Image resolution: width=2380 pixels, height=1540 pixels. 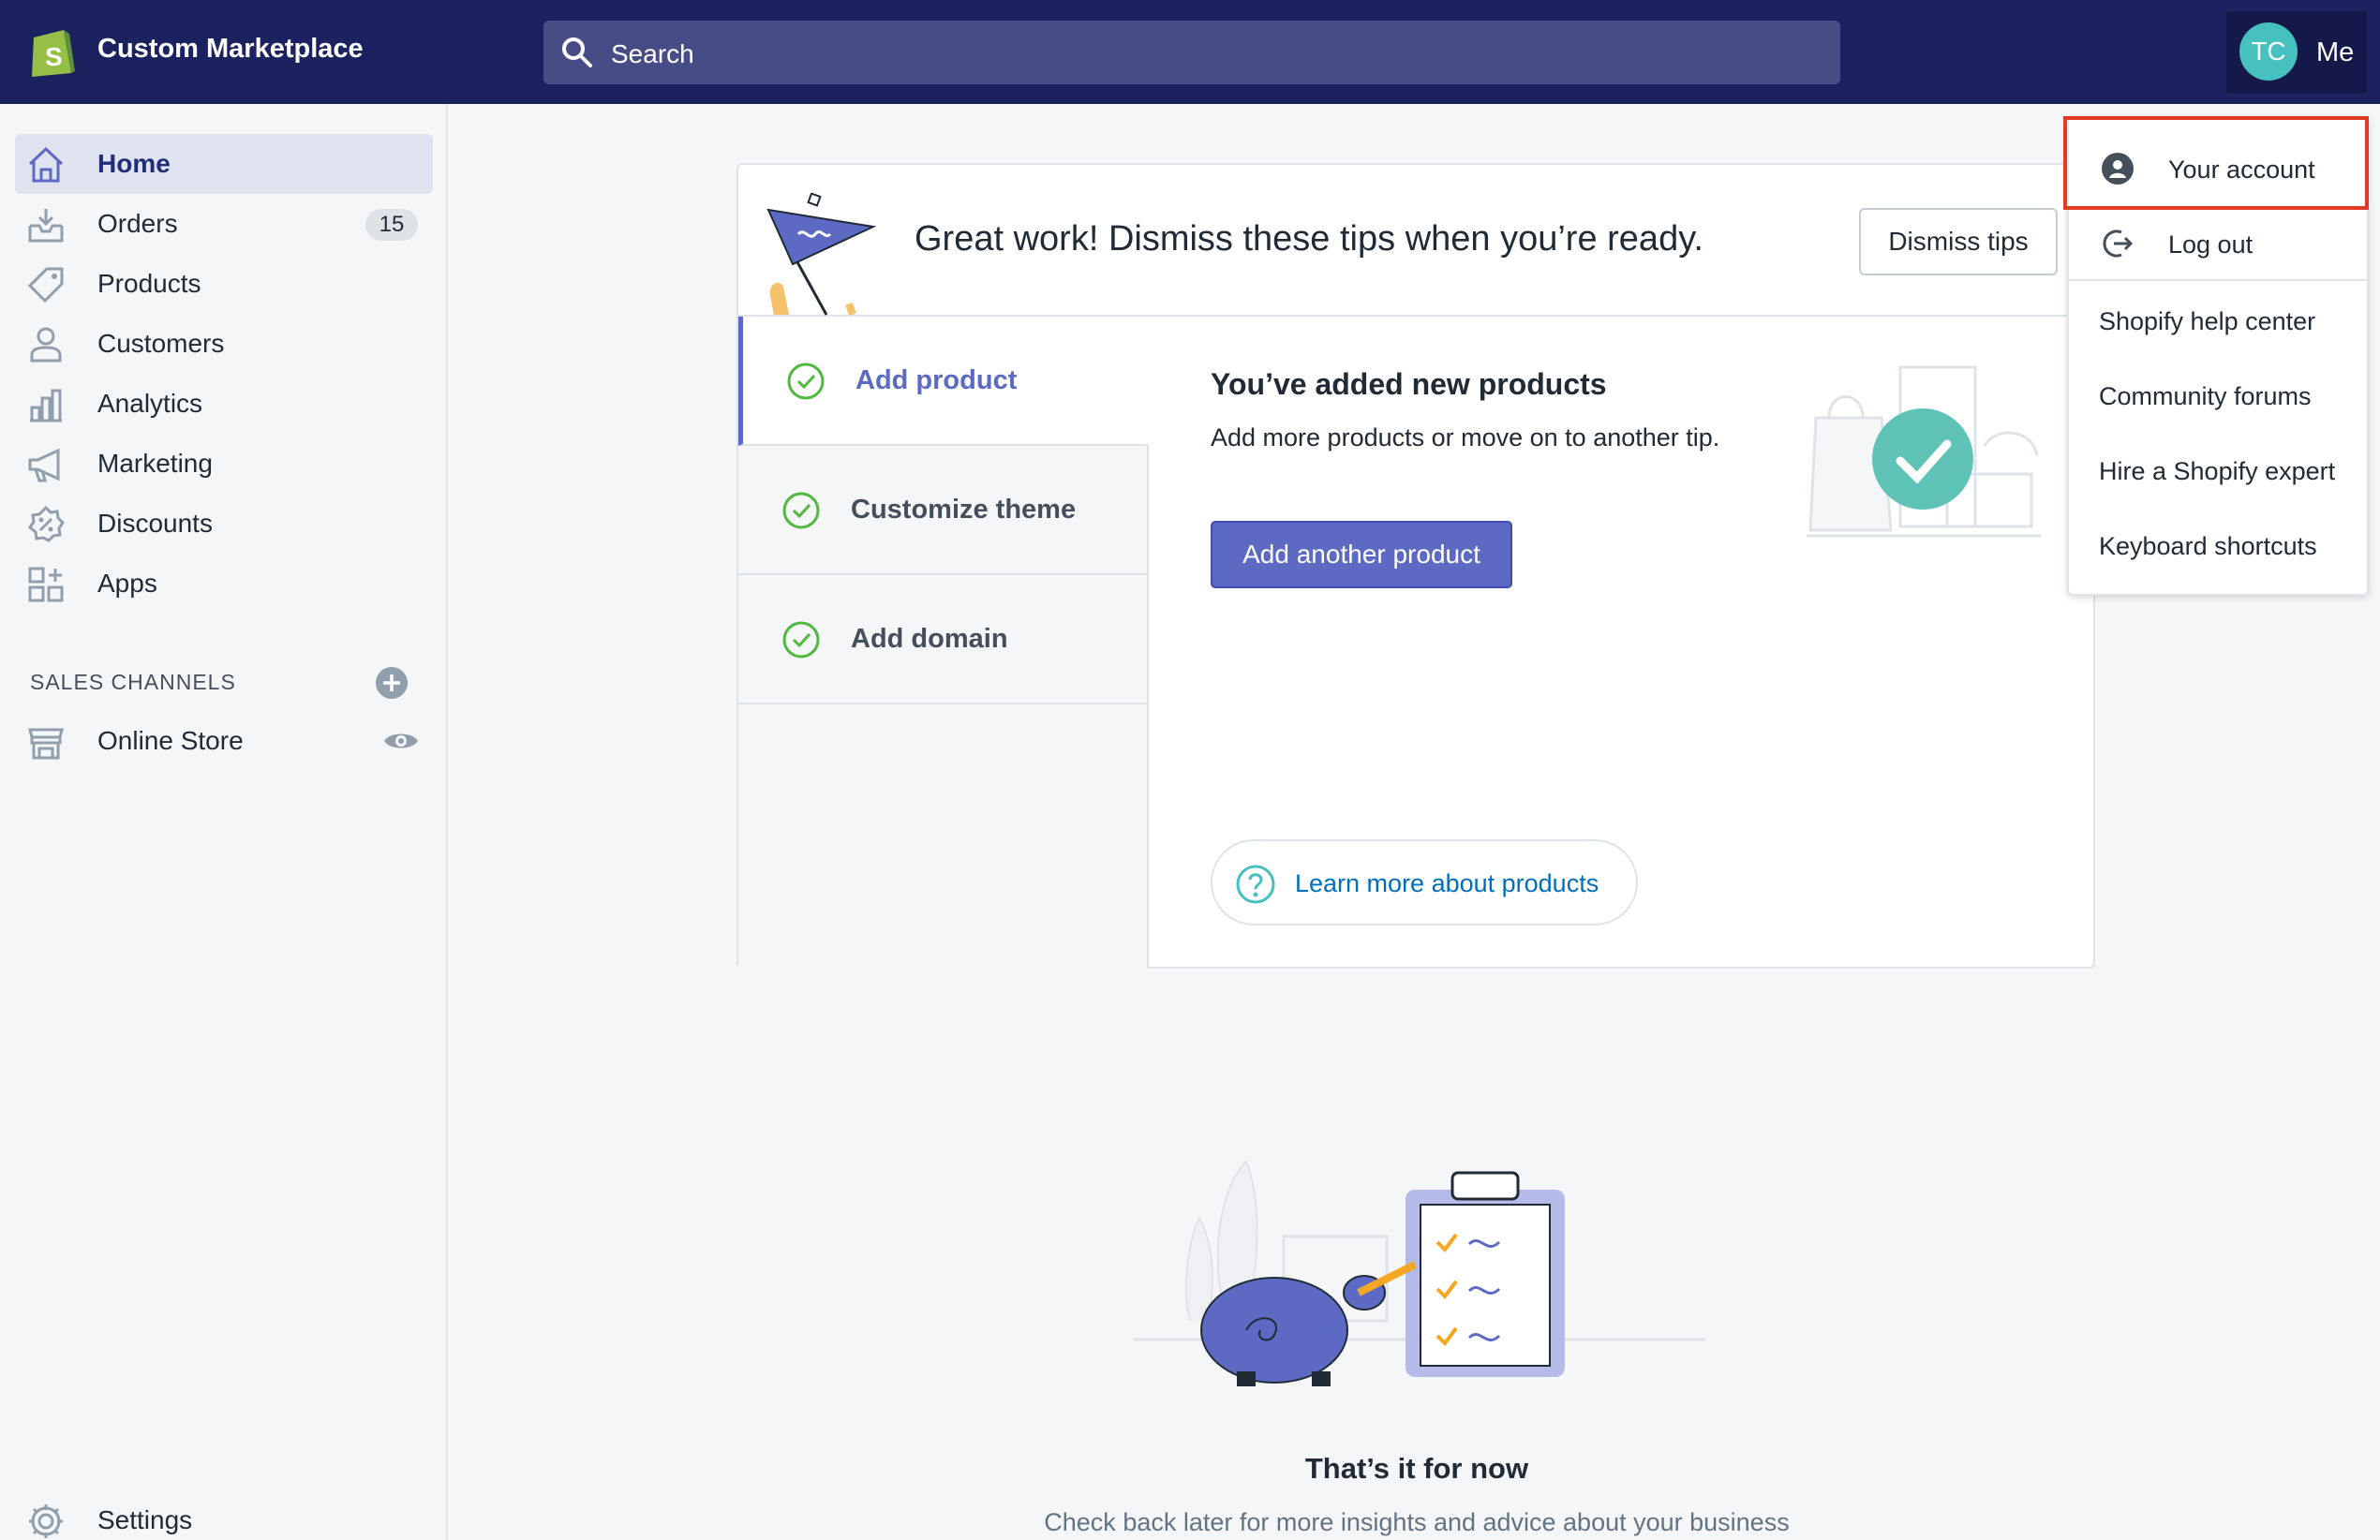 What do you see at coordinates (224, 284) in the screenshot?
I see `sidebar-item-products: Products` at bounding box center [224, 284].